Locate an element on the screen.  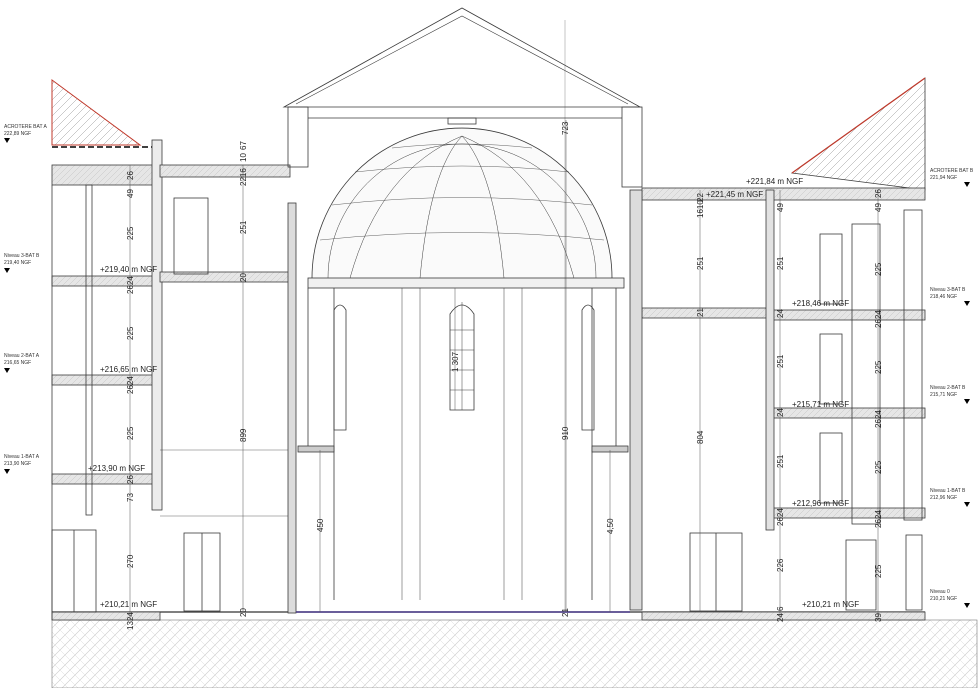
right-level-acrotere: ACROTERE BAT B 221,94 NGF is located at coordinates (952, 177).